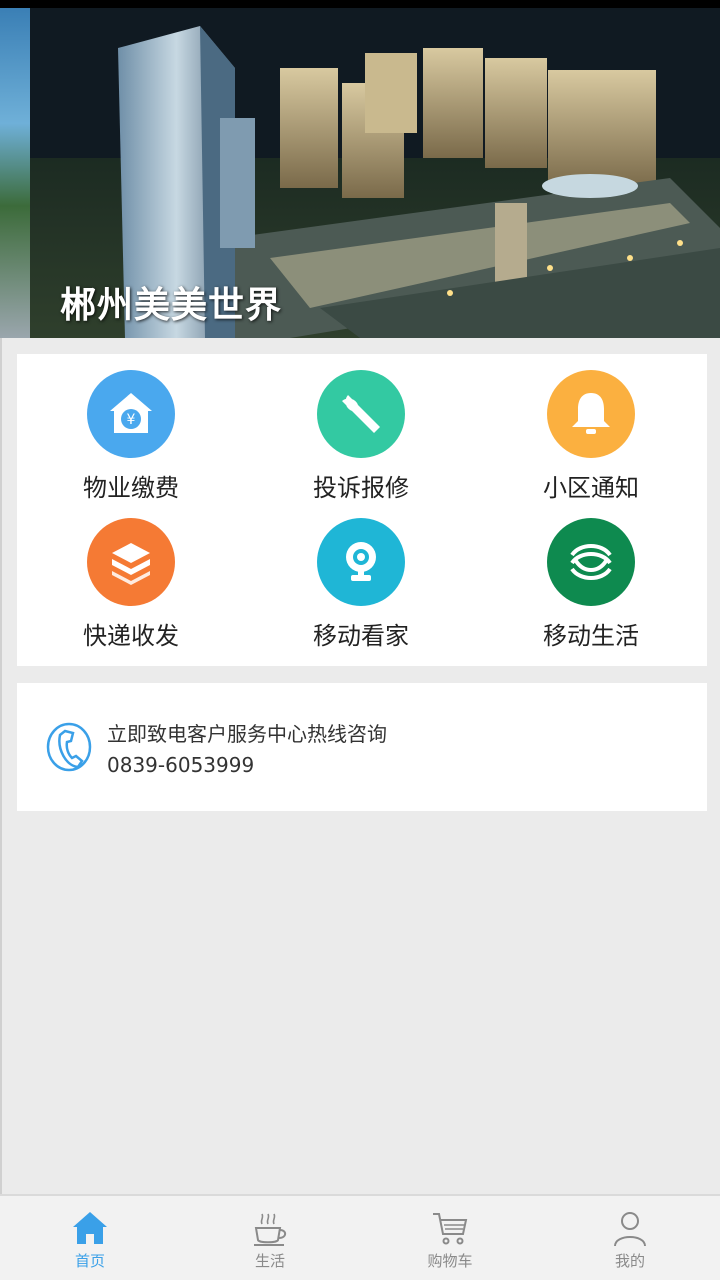 The height and width of the screenshot is (1280, 720). What do you see at coordinates (131, 562) in the screenshot?
I see `package-icon` at bounding box center [131, 562].